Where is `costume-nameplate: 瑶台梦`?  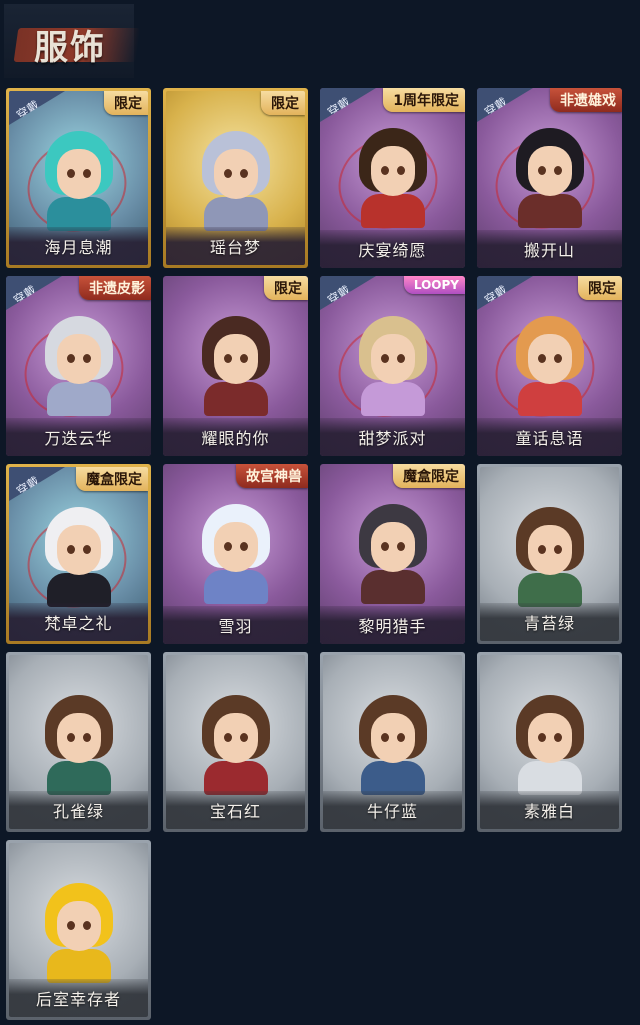 costume-nameplate: 瑶台梦 is located at coordinates (235, 246).